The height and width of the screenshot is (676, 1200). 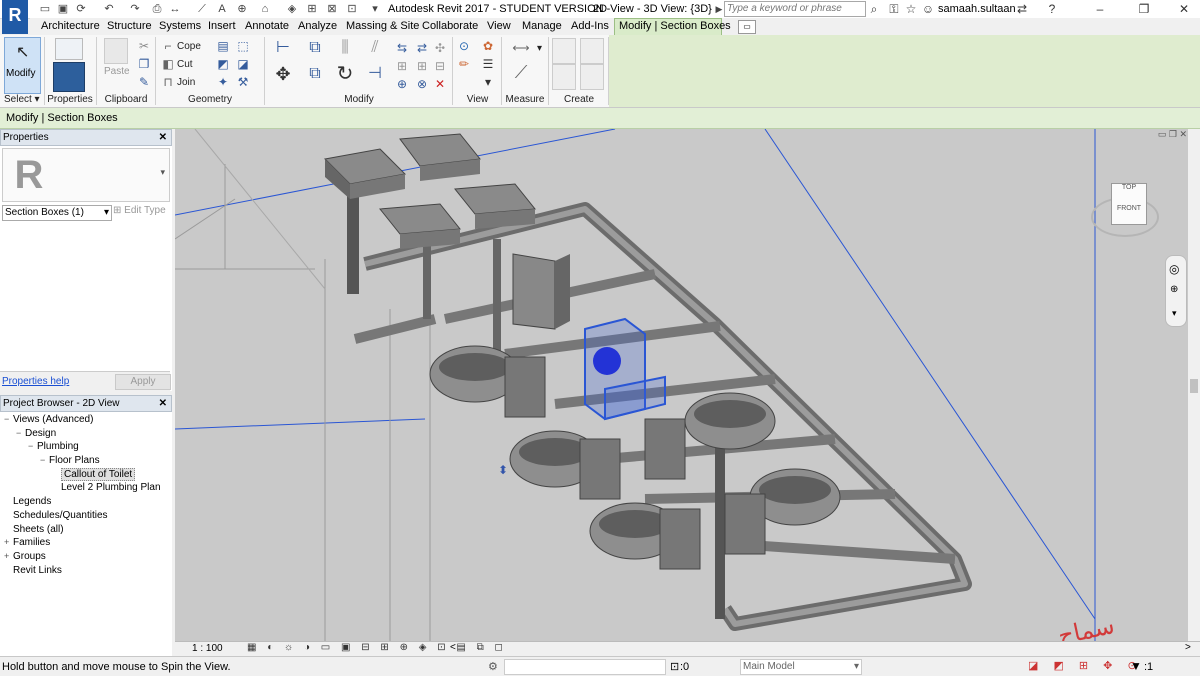 I want to click on line-style-icon: ☰, so click(x=488, y=64).